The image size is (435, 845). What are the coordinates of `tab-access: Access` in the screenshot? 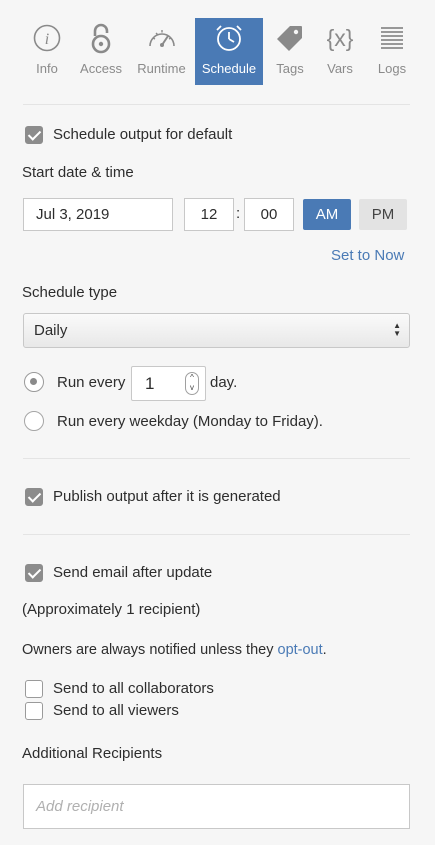 It's located at (101, 51).